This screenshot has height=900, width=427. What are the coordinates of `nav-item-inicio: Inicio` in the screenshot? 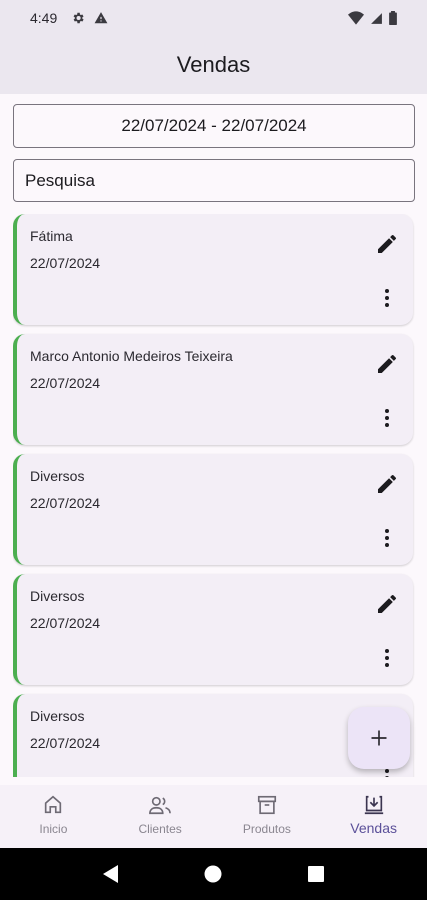 It's located at (53, 816).